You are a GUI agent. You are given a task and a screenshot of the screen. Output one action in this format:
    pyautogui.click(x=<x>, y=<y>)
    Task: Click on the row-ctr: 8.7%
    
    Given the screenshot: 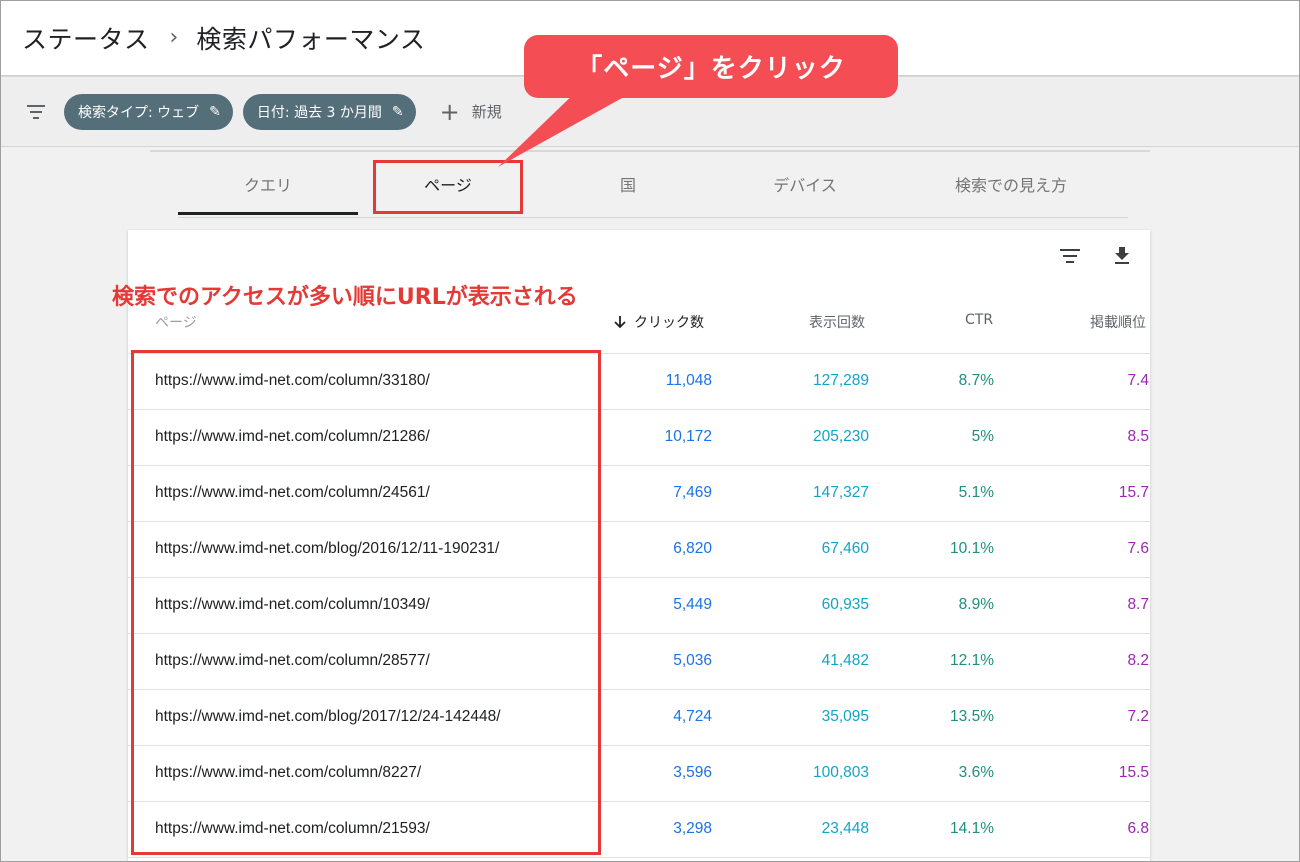 What is the action you would take?
    pyautogui.click(x=976, y=380)
    